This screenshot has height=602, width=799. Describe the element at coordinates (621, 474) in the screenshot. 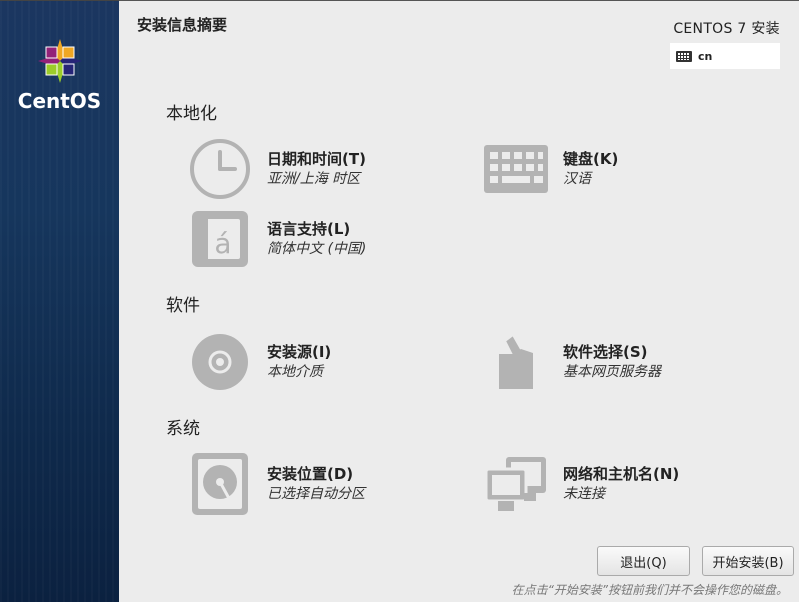

I see `spoke-network-name: 网络和主机名(N)` at that location.